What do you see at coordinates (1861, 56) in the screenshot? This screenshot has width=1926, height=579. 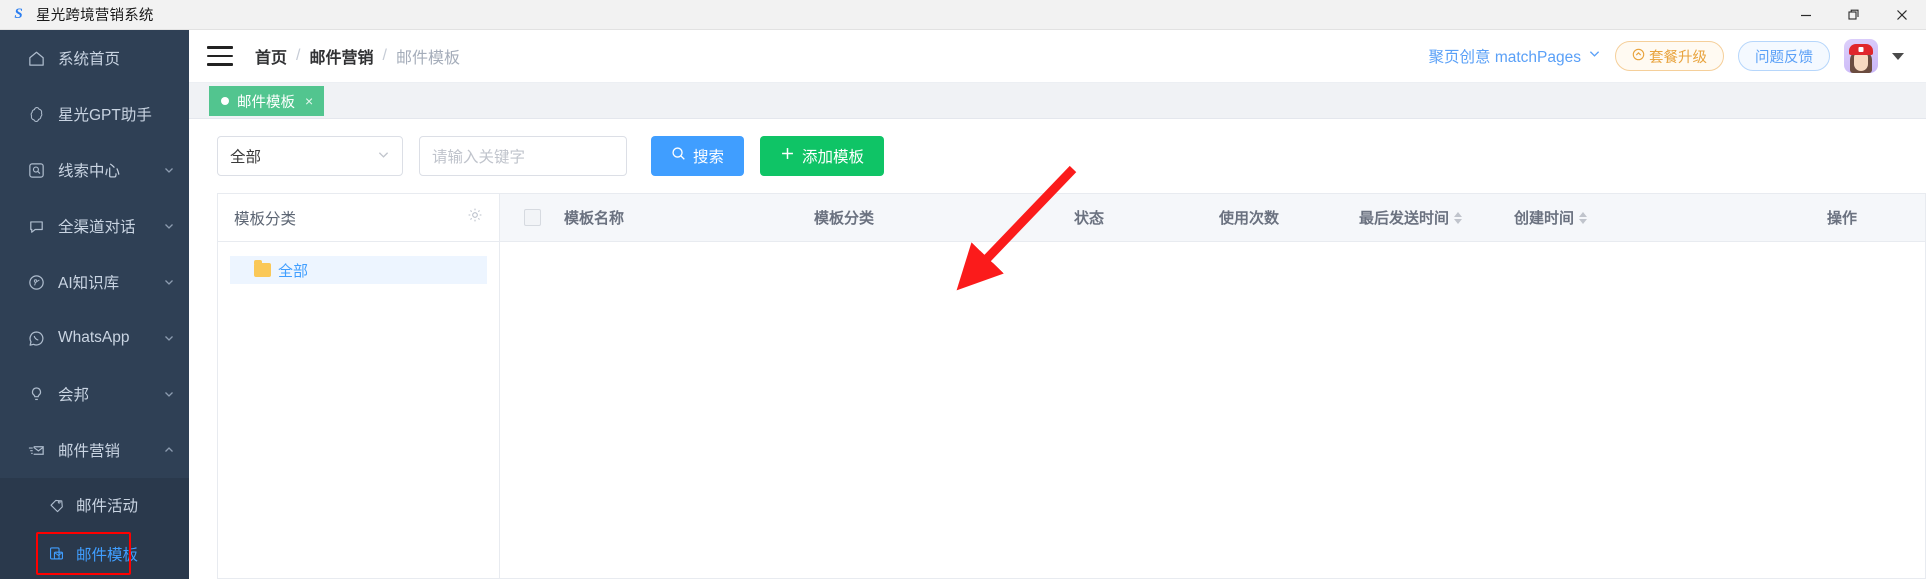 I see `avatar` at bounding box center [1861, 56].